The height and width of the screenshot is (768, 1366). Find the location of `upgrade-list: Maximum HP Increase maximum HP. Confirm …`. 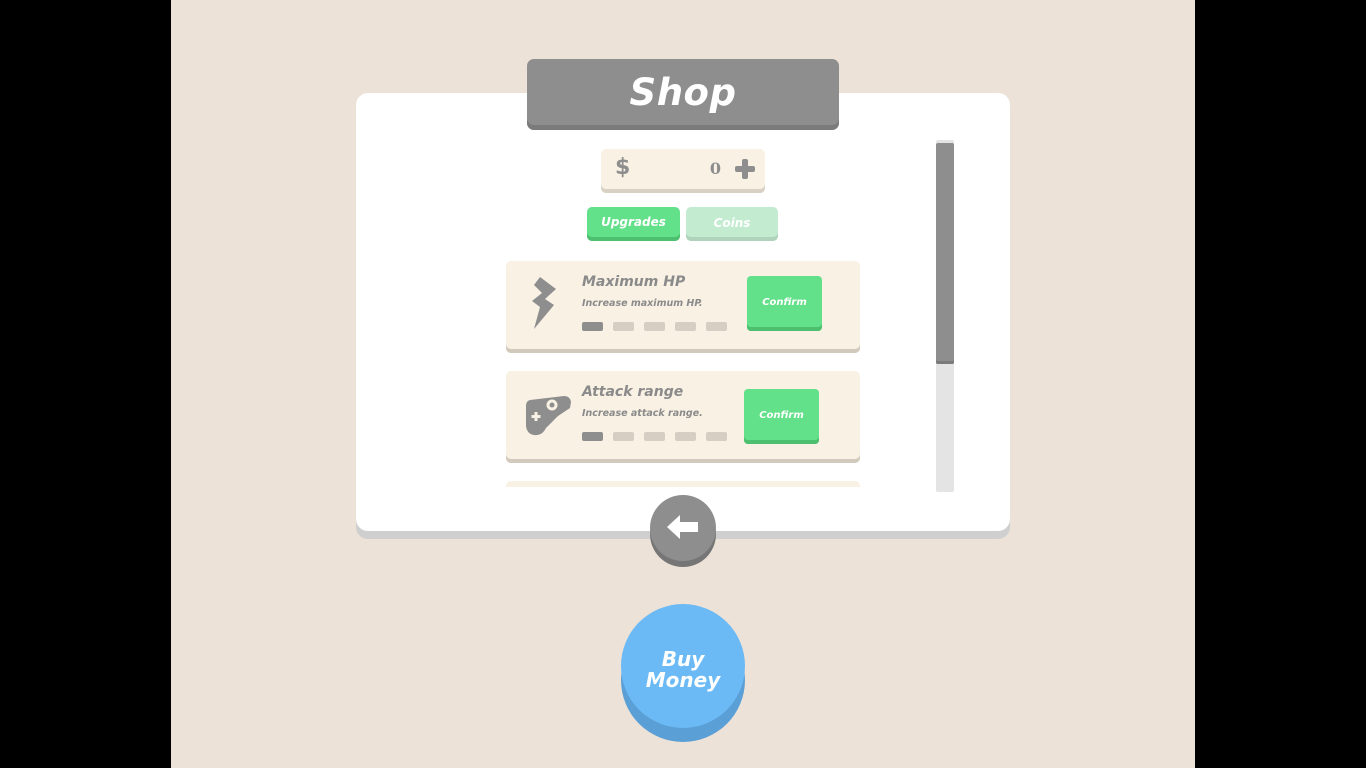

upgrade-list: Maximum HP Increase maximum HP. Confirm … is located at coordinates (685, 371).